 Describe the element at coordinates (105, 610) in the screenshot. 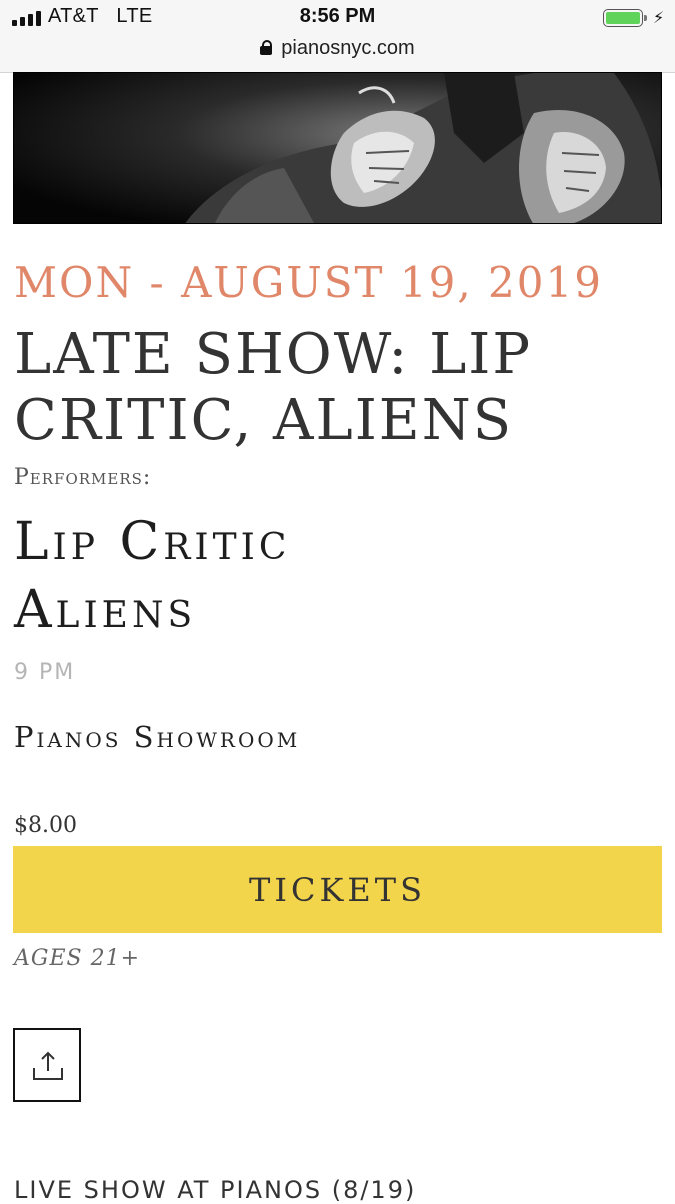

I see `performer-name: Aliens` at that location.